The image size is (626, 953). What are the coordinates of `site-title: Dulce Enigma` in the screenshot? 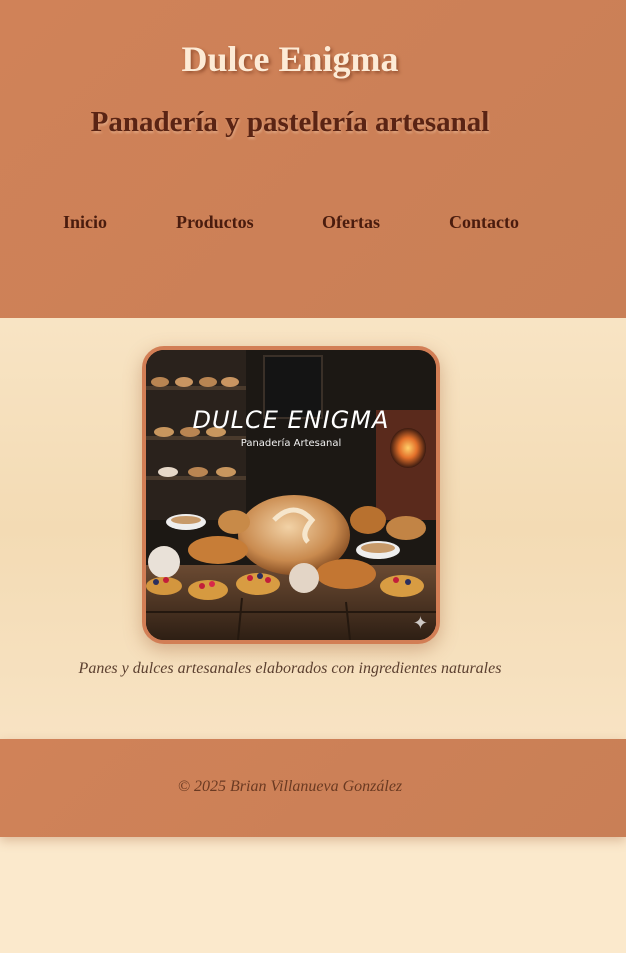 It's located at (290, 59).